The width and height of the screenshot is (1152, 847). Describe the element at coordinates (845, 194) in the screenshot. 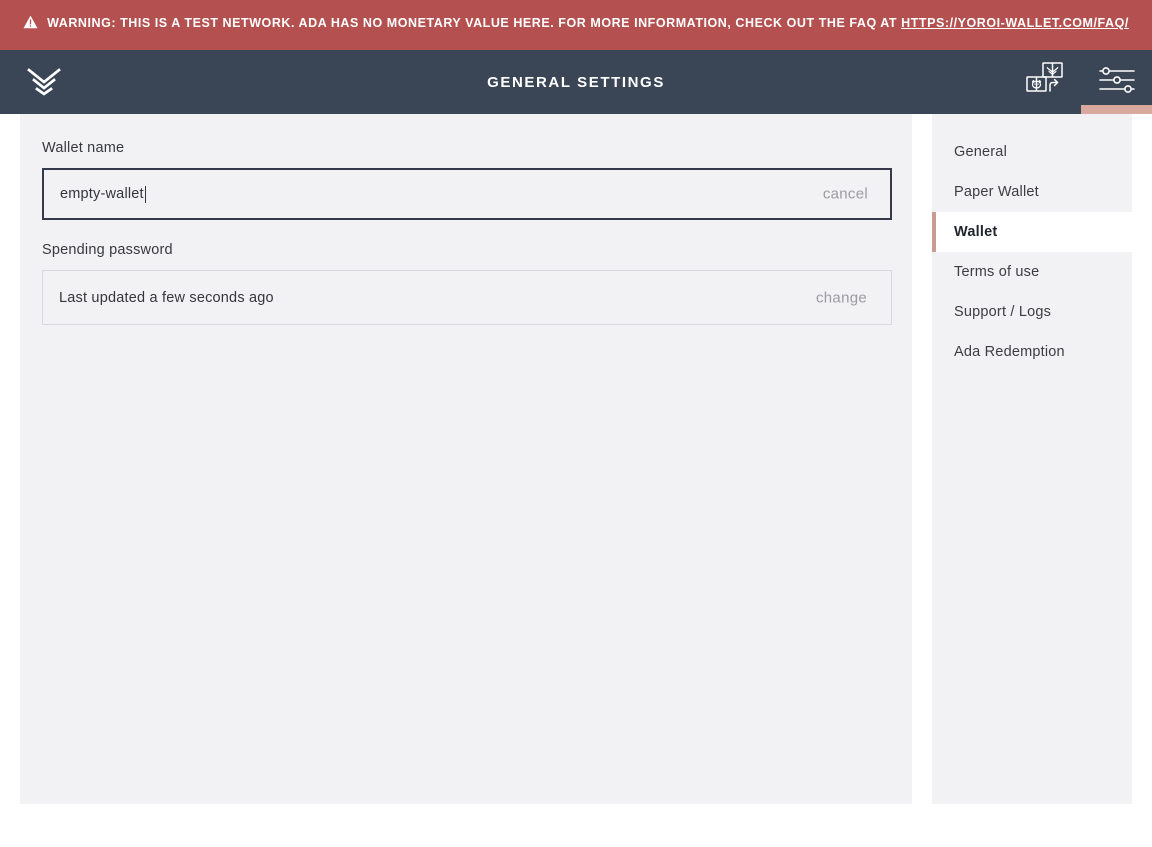

I see `wallet-name-cancel-button: cancel` at that location.